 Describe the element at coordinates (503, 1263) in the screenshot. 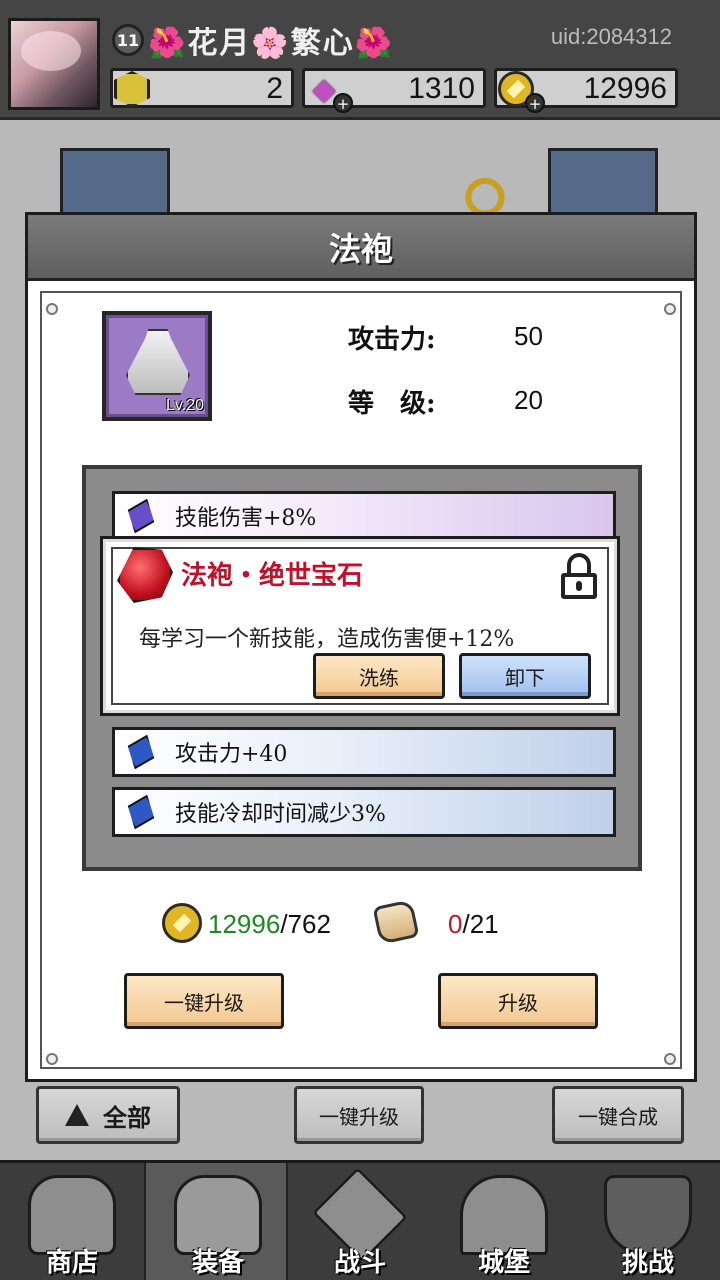

I see `nav-label: 城堡` at that location.